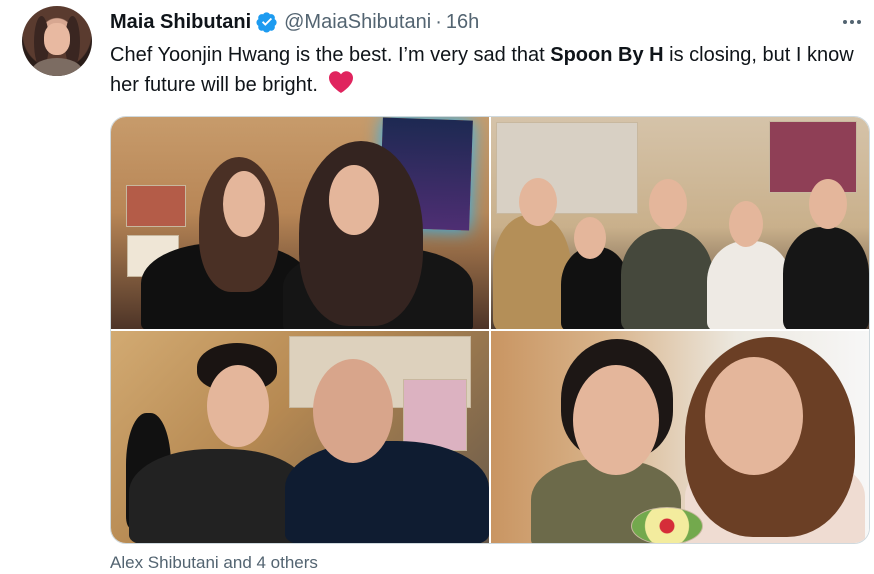 Image resolution: width=874 pixels, height=574 pixels. I want to click on photo-3-poster, so click(435, 415).